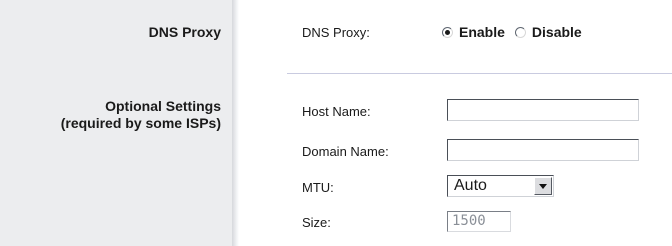 Image resolution: width=672 pixels, height=246 pixels. I want to click on mtu-select: Auto, so click(500, 186).